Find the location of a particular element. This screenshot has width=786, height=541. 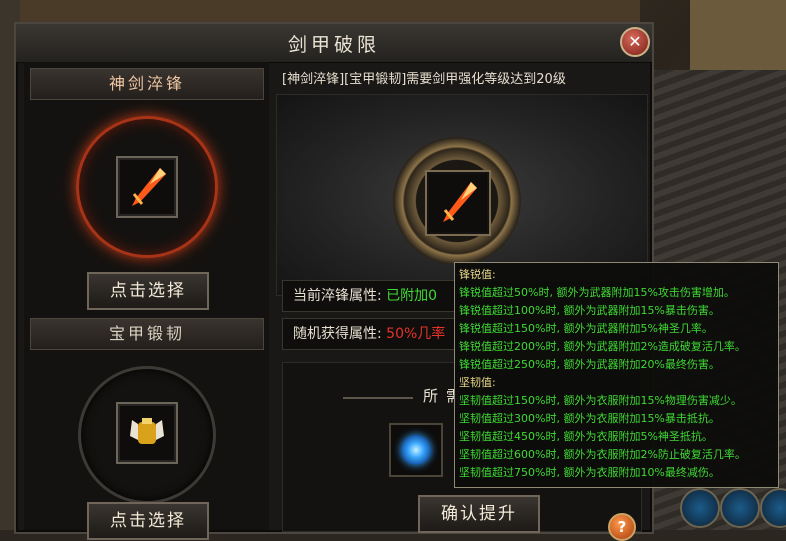

tooltip-line: 锋锐值超过100%时, 额外为武器附加15%暴击伤害。 is located at coordinates (589, 310).